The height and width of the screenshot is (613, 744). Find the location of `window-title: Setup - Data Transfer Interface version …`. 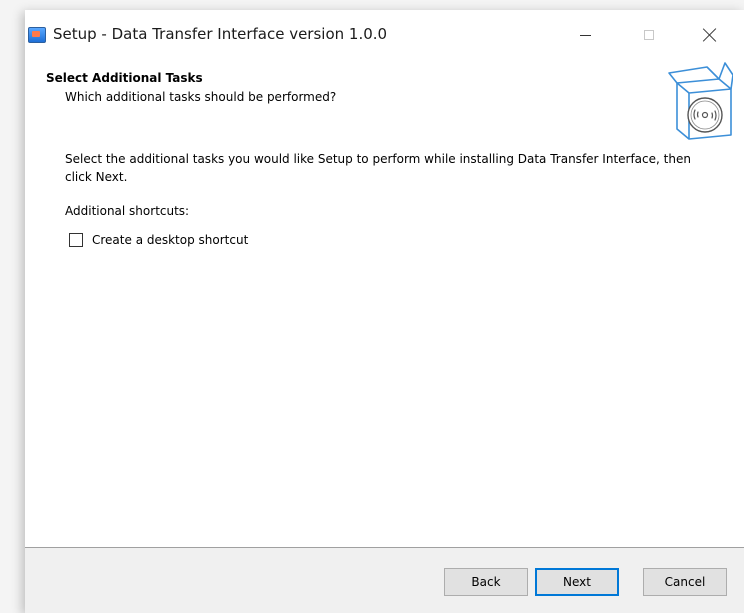

window-title: Setup - Data Transfer Interface version … is located at coordinates (220, 34).